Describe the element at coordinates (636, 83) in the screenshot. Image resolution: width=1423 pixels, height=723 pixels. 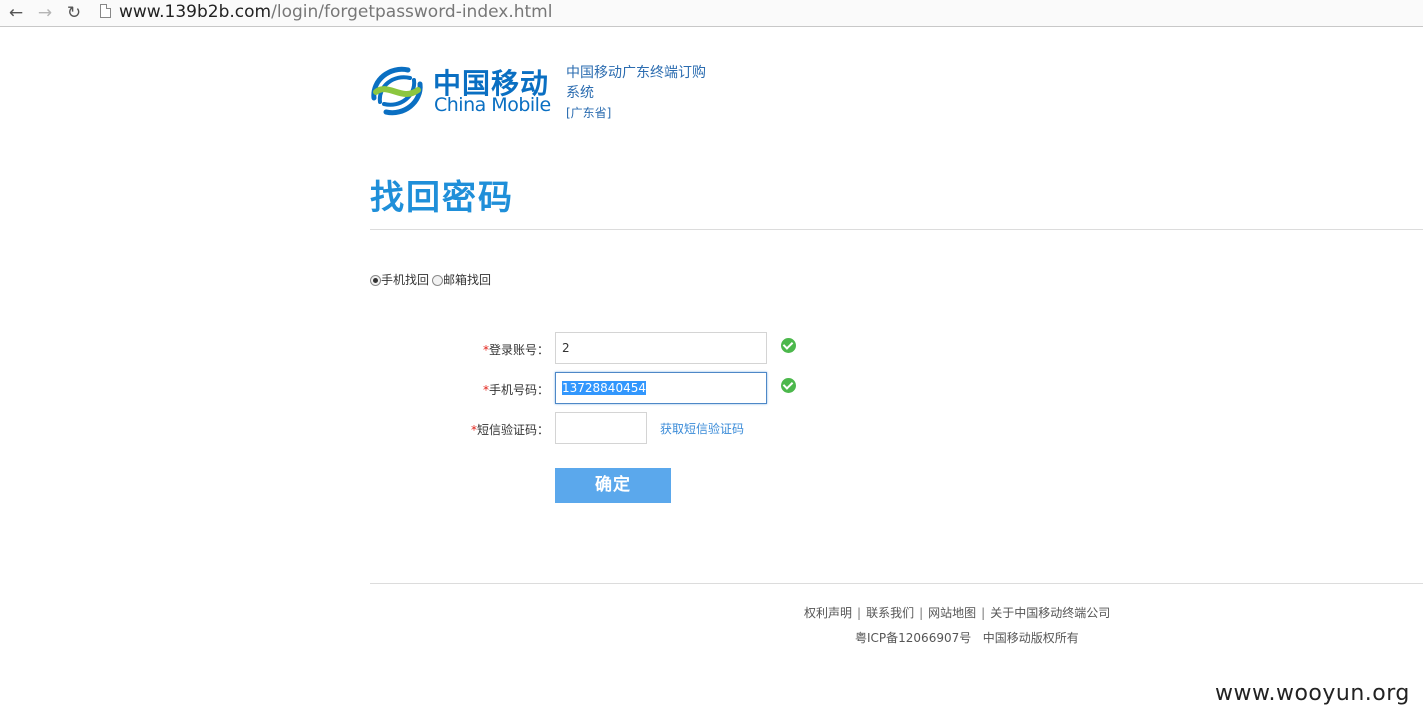
I see `system-title: 中国移动广东终端订购系统` at that location.